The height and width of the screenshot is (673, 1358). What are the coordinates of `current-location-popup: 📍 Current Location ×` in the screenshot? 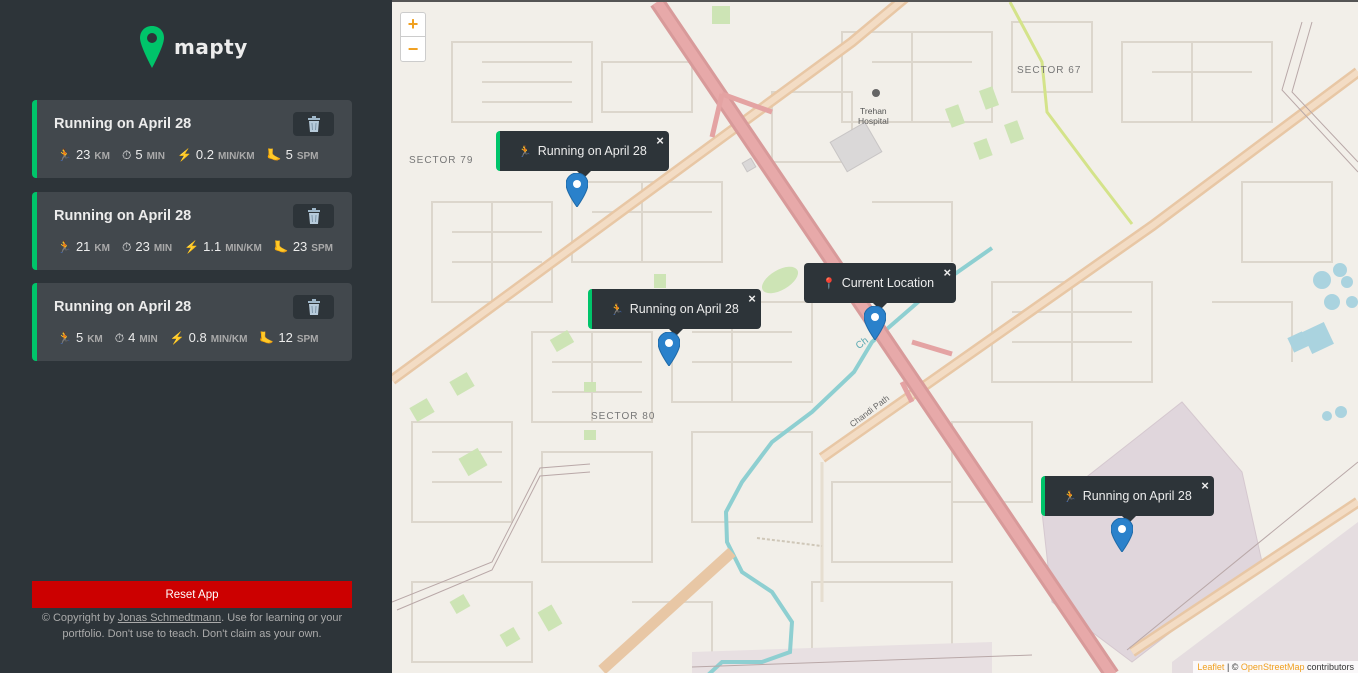 It's located at (880, 286).